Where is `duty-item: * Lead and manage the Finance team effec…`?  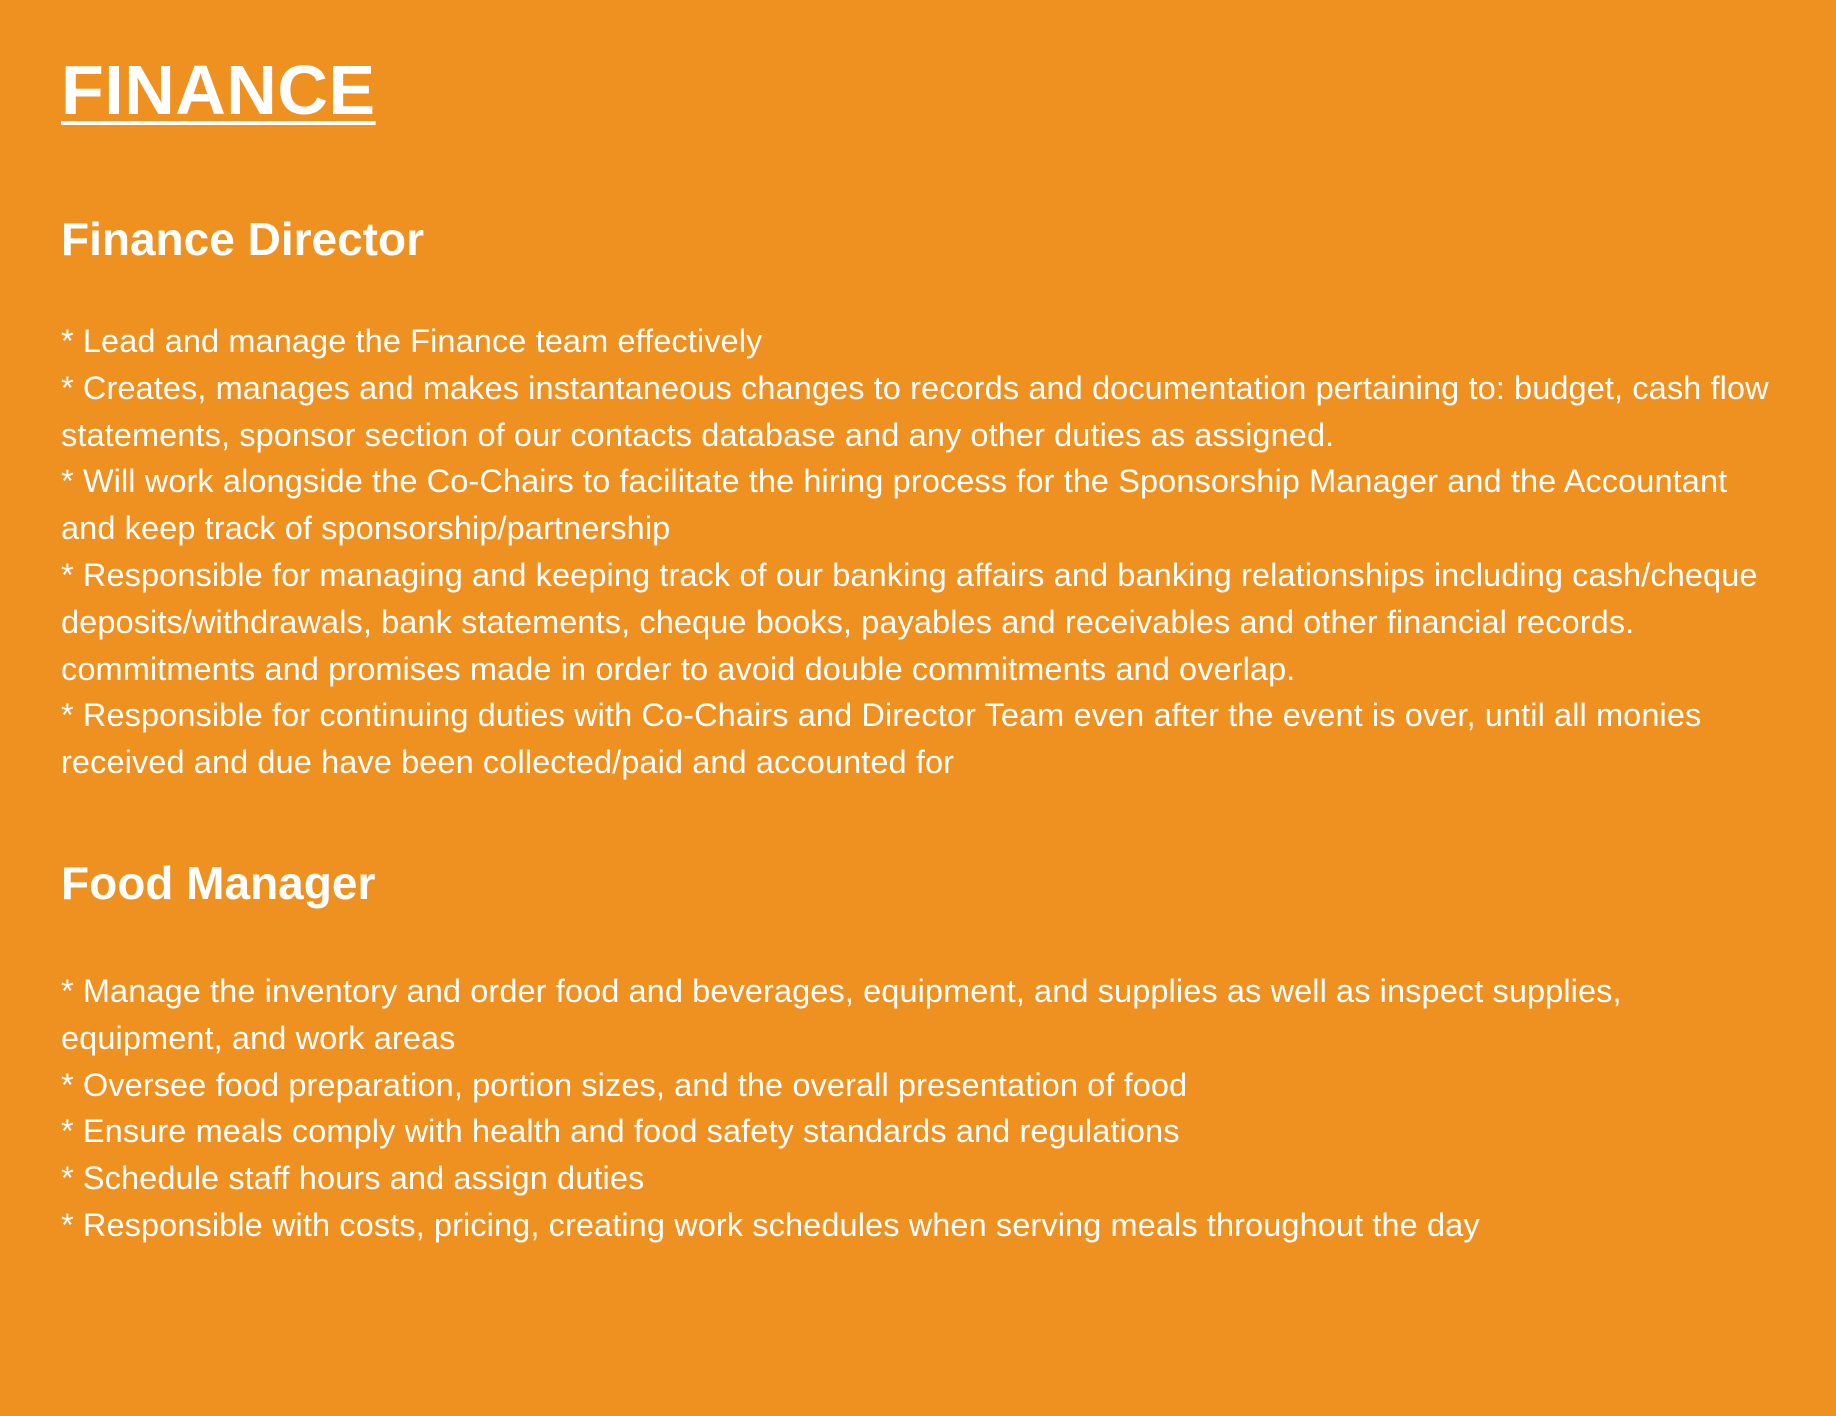 duty-item: * Lead and manage the Finance team effec… is located at coordinates (412, 341).